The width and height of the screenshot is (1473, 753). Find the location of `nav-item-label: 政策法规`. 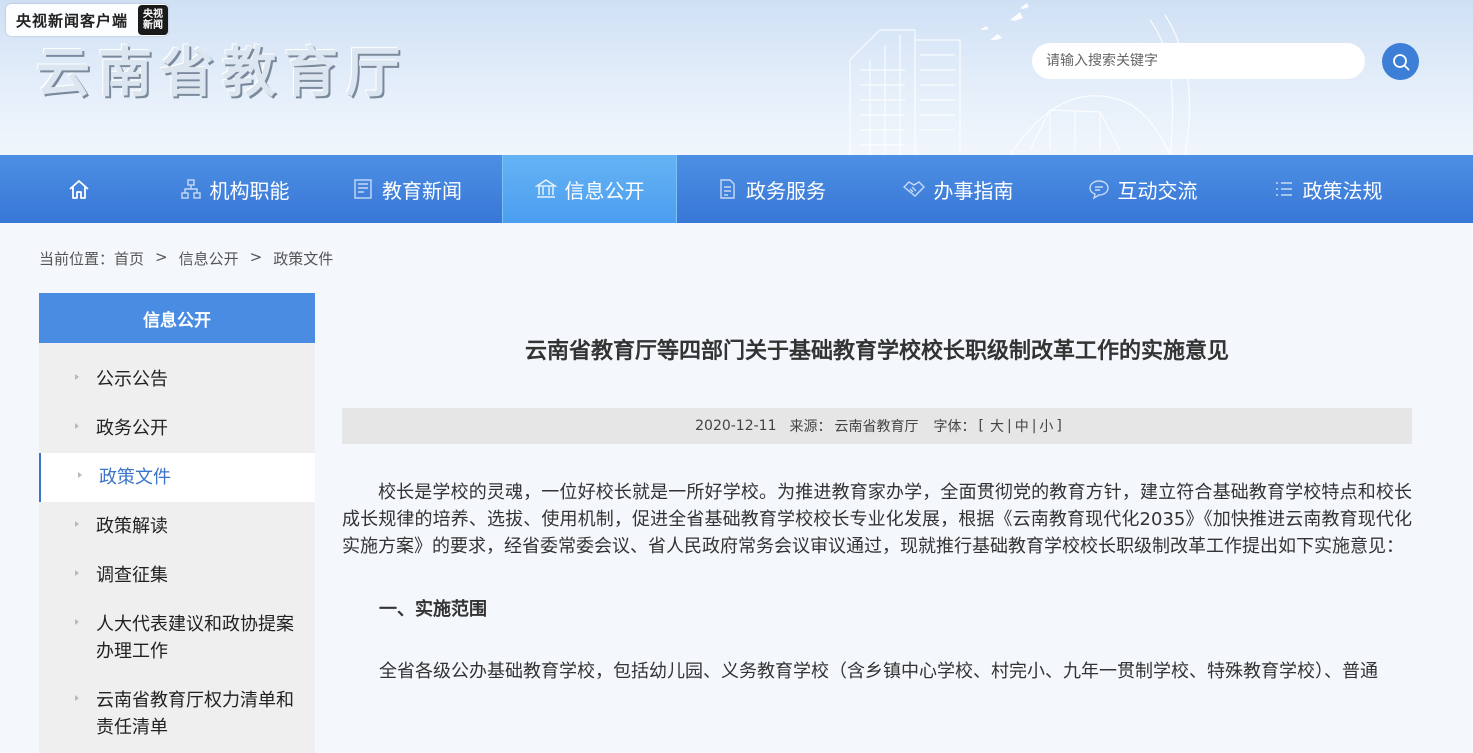

nav-item-label: 政策法规 is located at coordinates (1342, 190).